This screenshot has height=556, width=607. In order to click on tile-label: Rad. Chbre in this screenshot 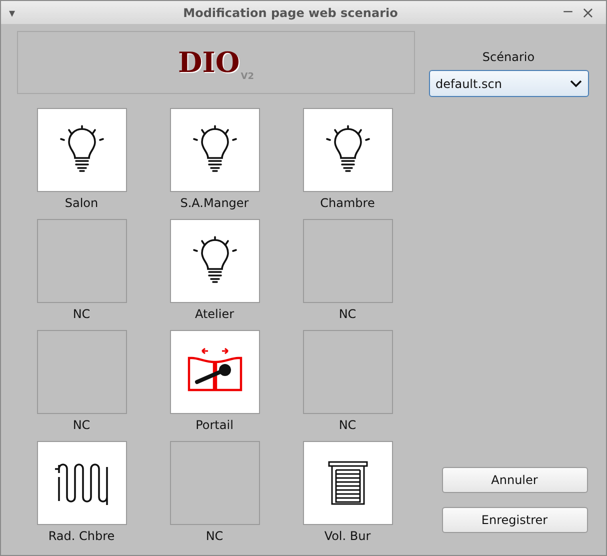, I will do `click(81, 536)`.